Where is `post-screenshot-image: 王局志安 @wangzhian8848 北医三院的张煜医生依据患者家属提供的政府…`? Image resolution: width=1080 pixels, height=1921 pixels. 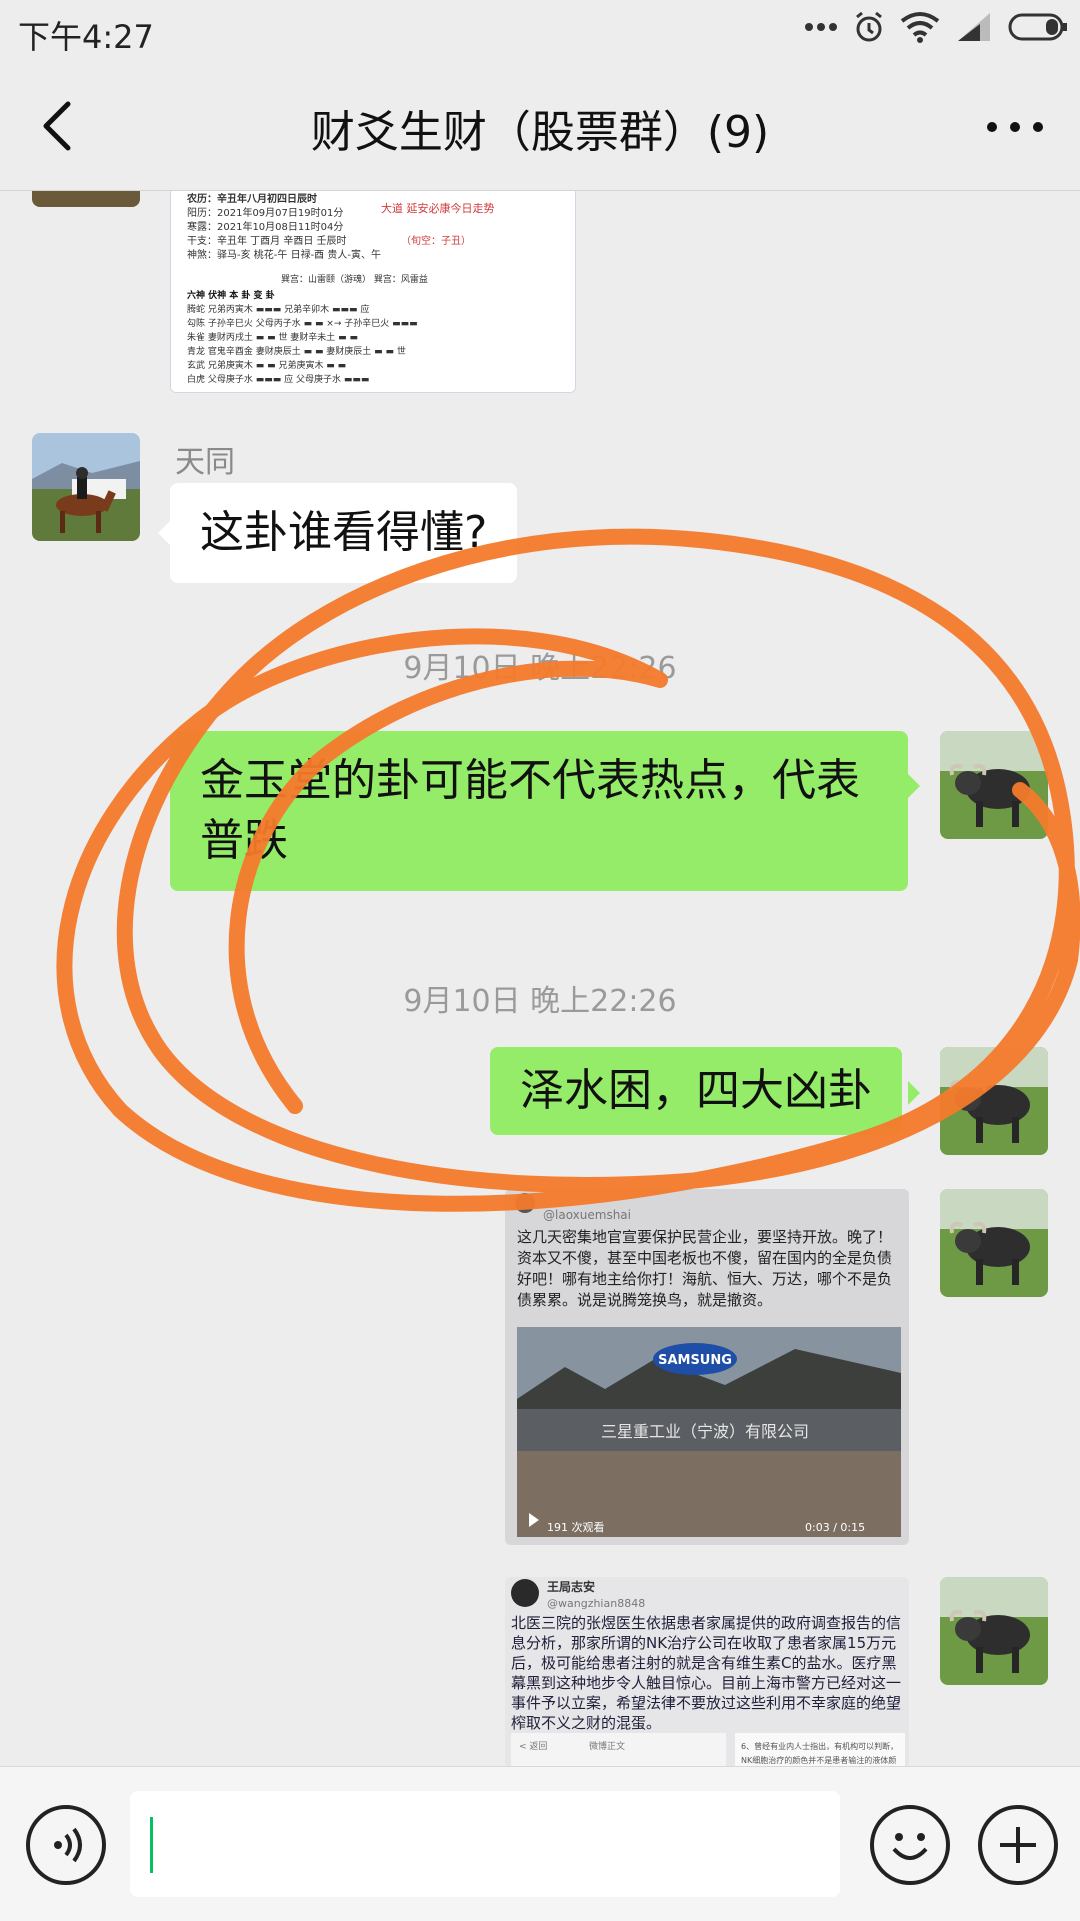 post-screenshot-image: 王局志安 @wangzhian8848 北医三院的张煜医生依据患者家属提供的政府… is located at coordinates (707, 1671).